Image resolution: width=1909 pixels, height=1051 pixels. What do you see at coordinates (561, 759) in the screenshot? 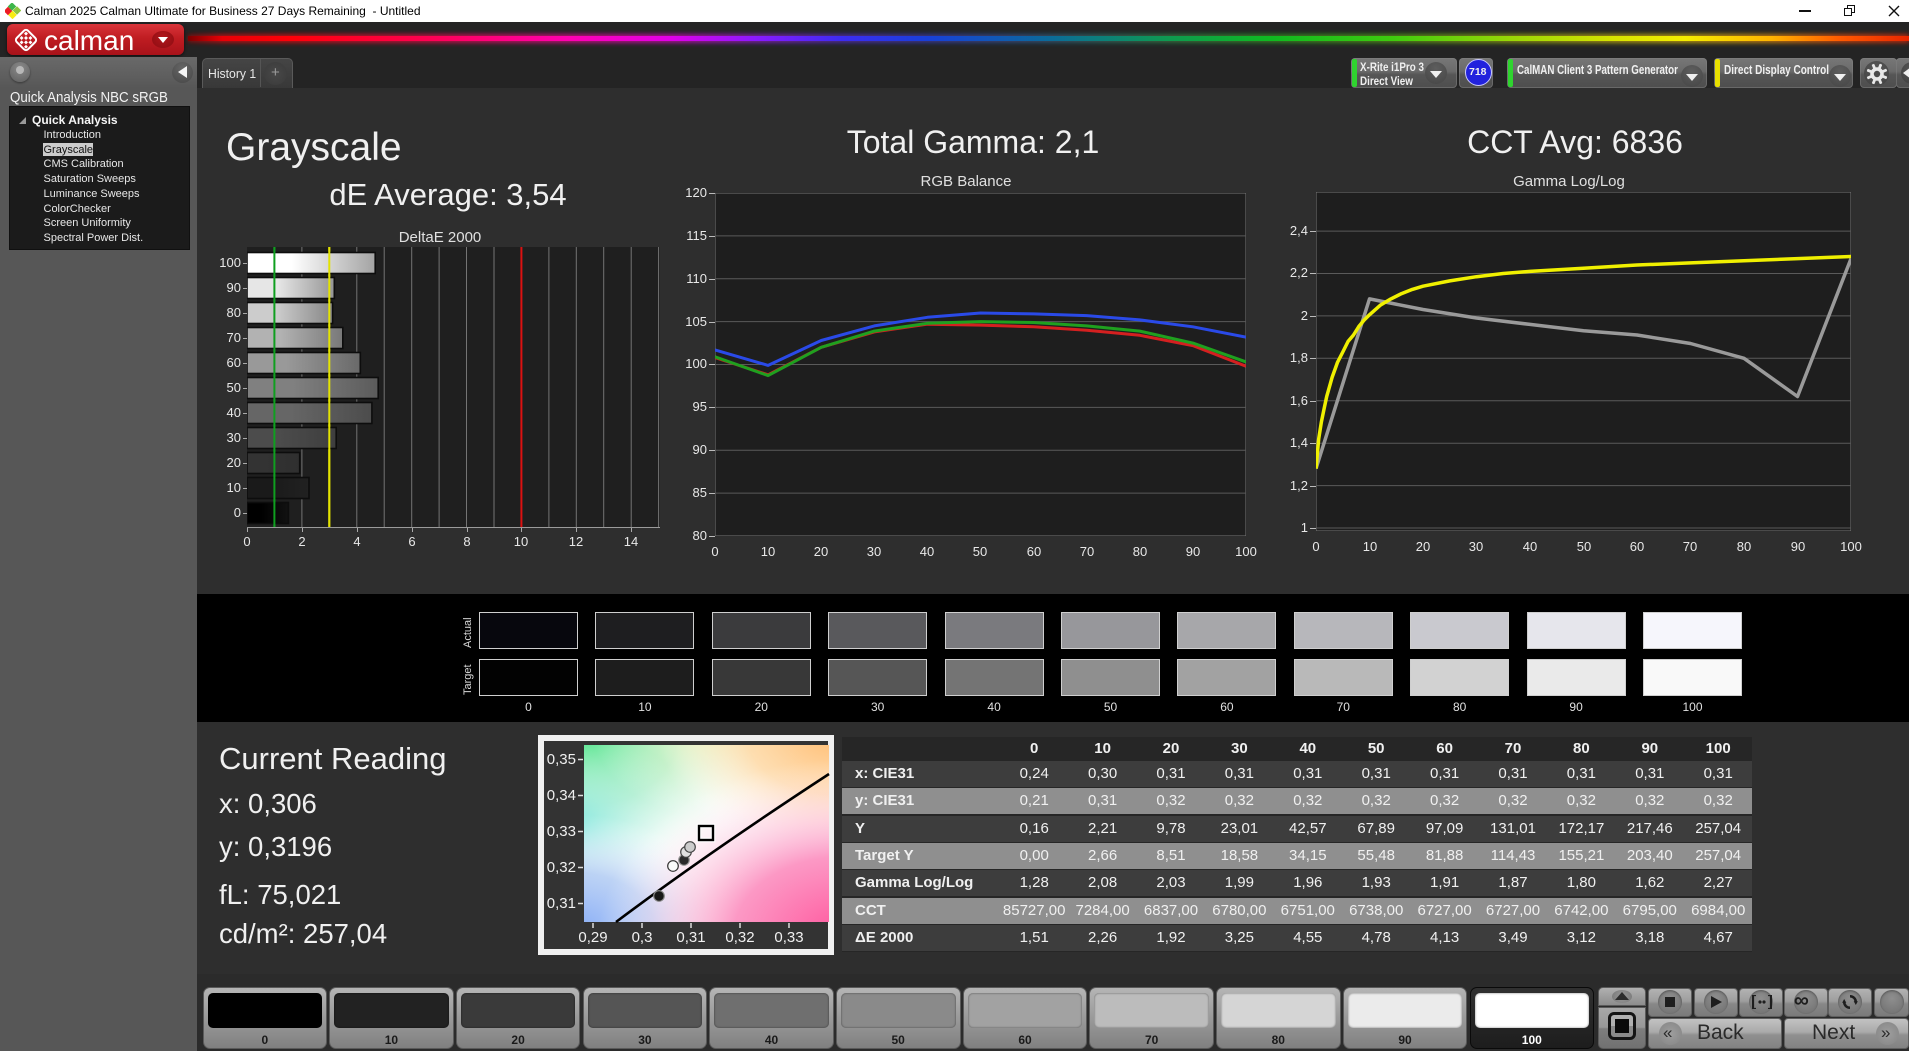
I see `svg-text: 0,35` at bounding box center [561, 759].